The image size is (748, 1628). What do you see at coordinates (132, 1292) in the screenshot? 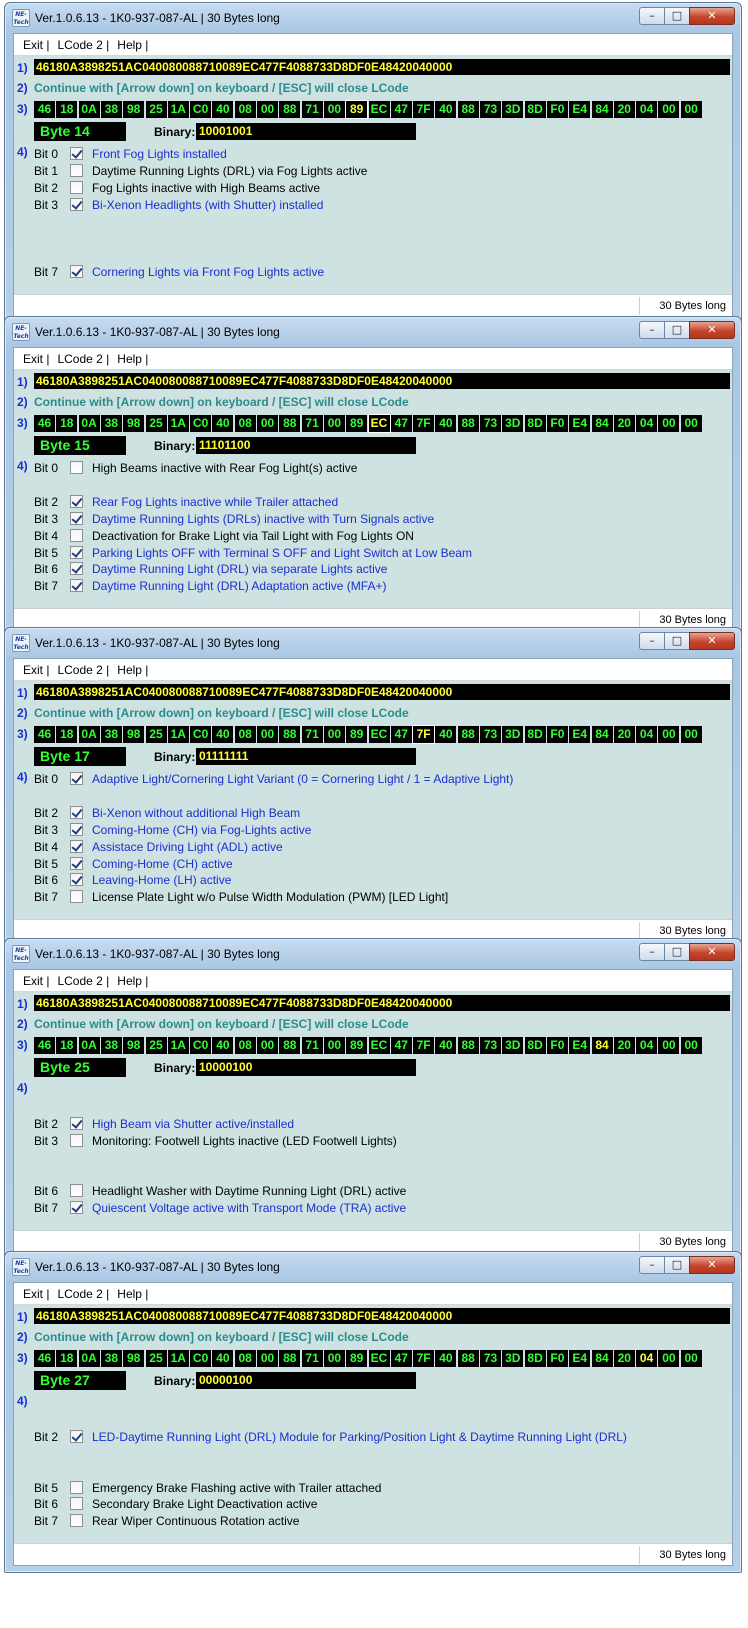
I see `menu-help: Help |` at bounding box center [132, 1292].